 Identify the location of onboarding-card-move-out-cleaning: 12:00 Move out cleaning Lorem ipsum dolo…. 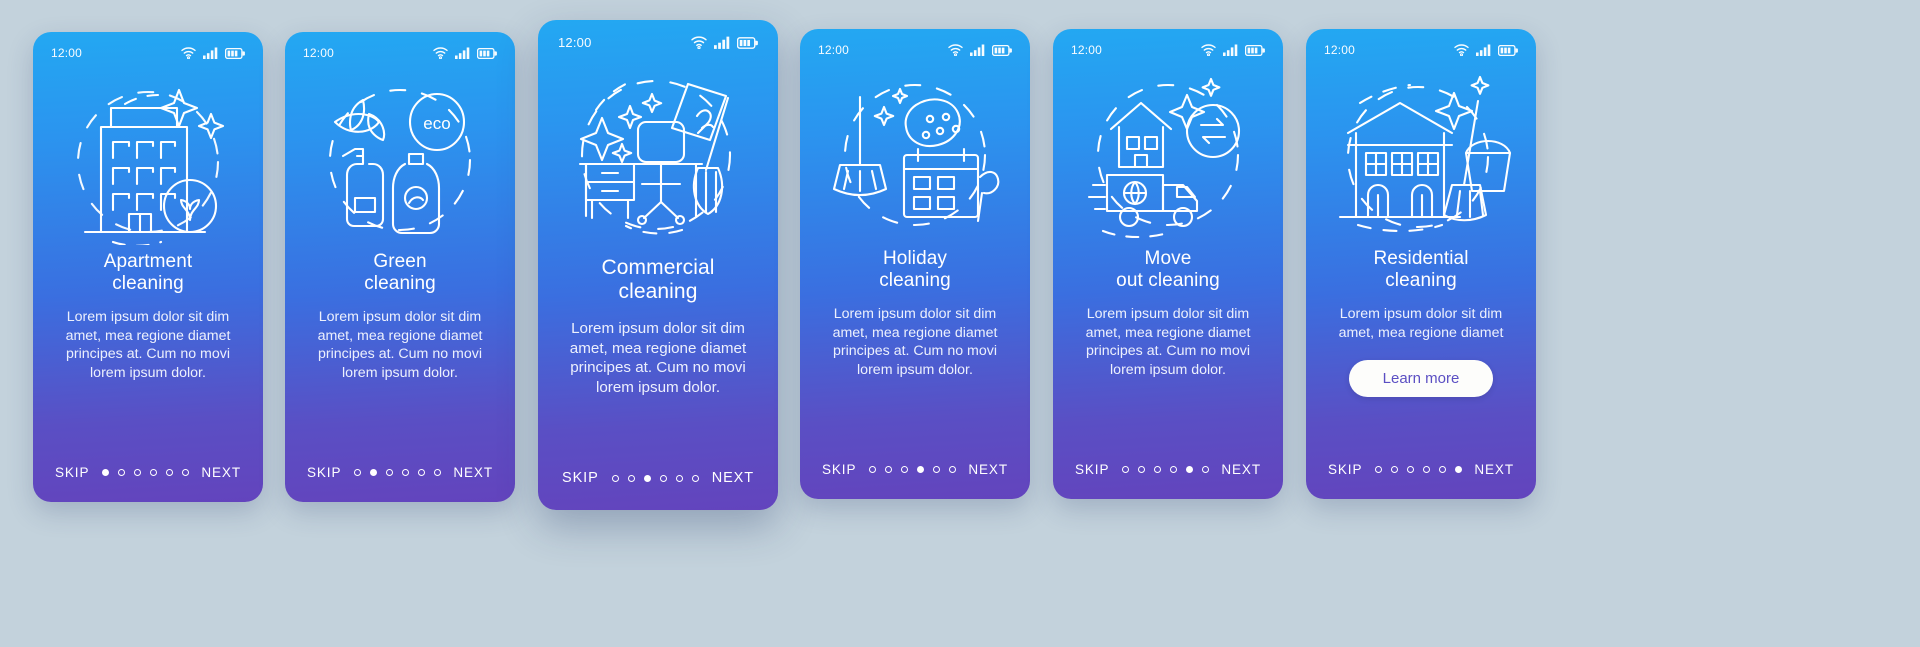
(1168, 264).